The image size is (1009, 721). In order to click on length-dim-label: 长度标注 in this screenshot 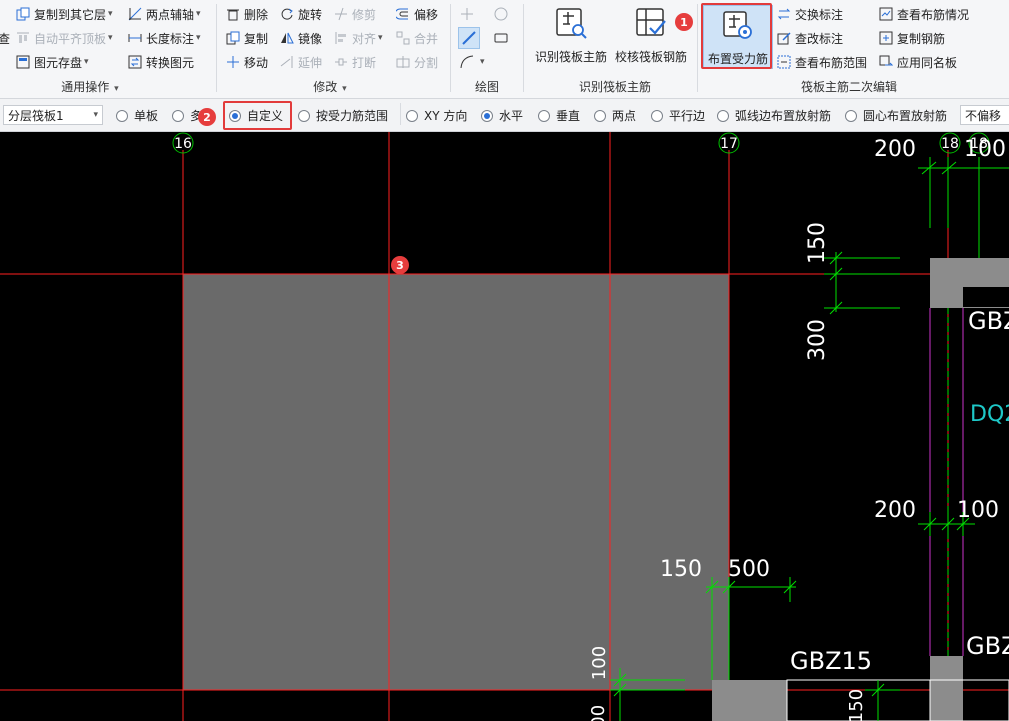, I will do `click(170, 38)`.